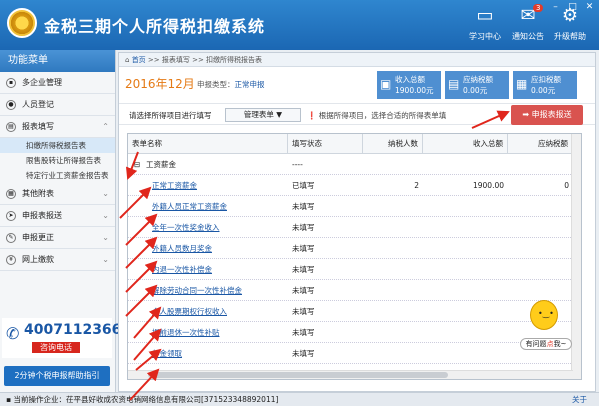  I want to click on col-header-income: 收入总额, so click(465, 144).